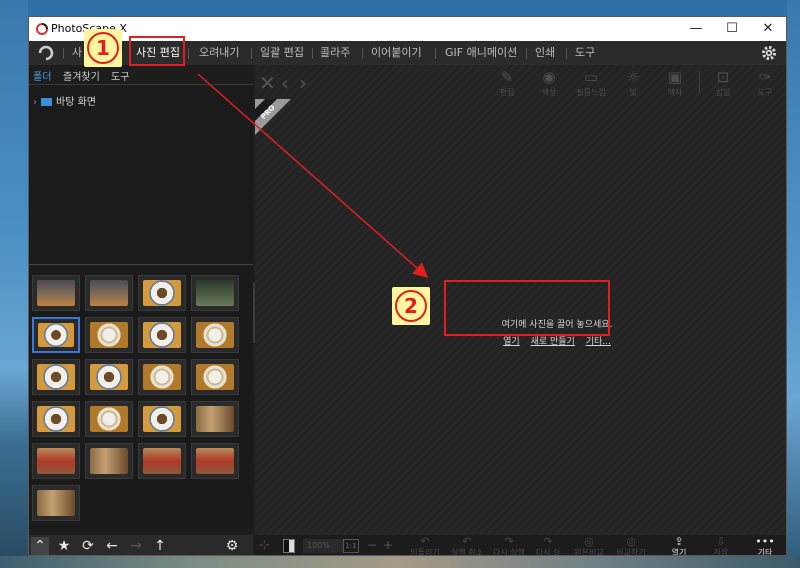 The height and width of the screenshot is (568, 800). Describe the element at coordinates (303, 83) in the screenshot. I see `chevron-right-icon: ›` at that location.